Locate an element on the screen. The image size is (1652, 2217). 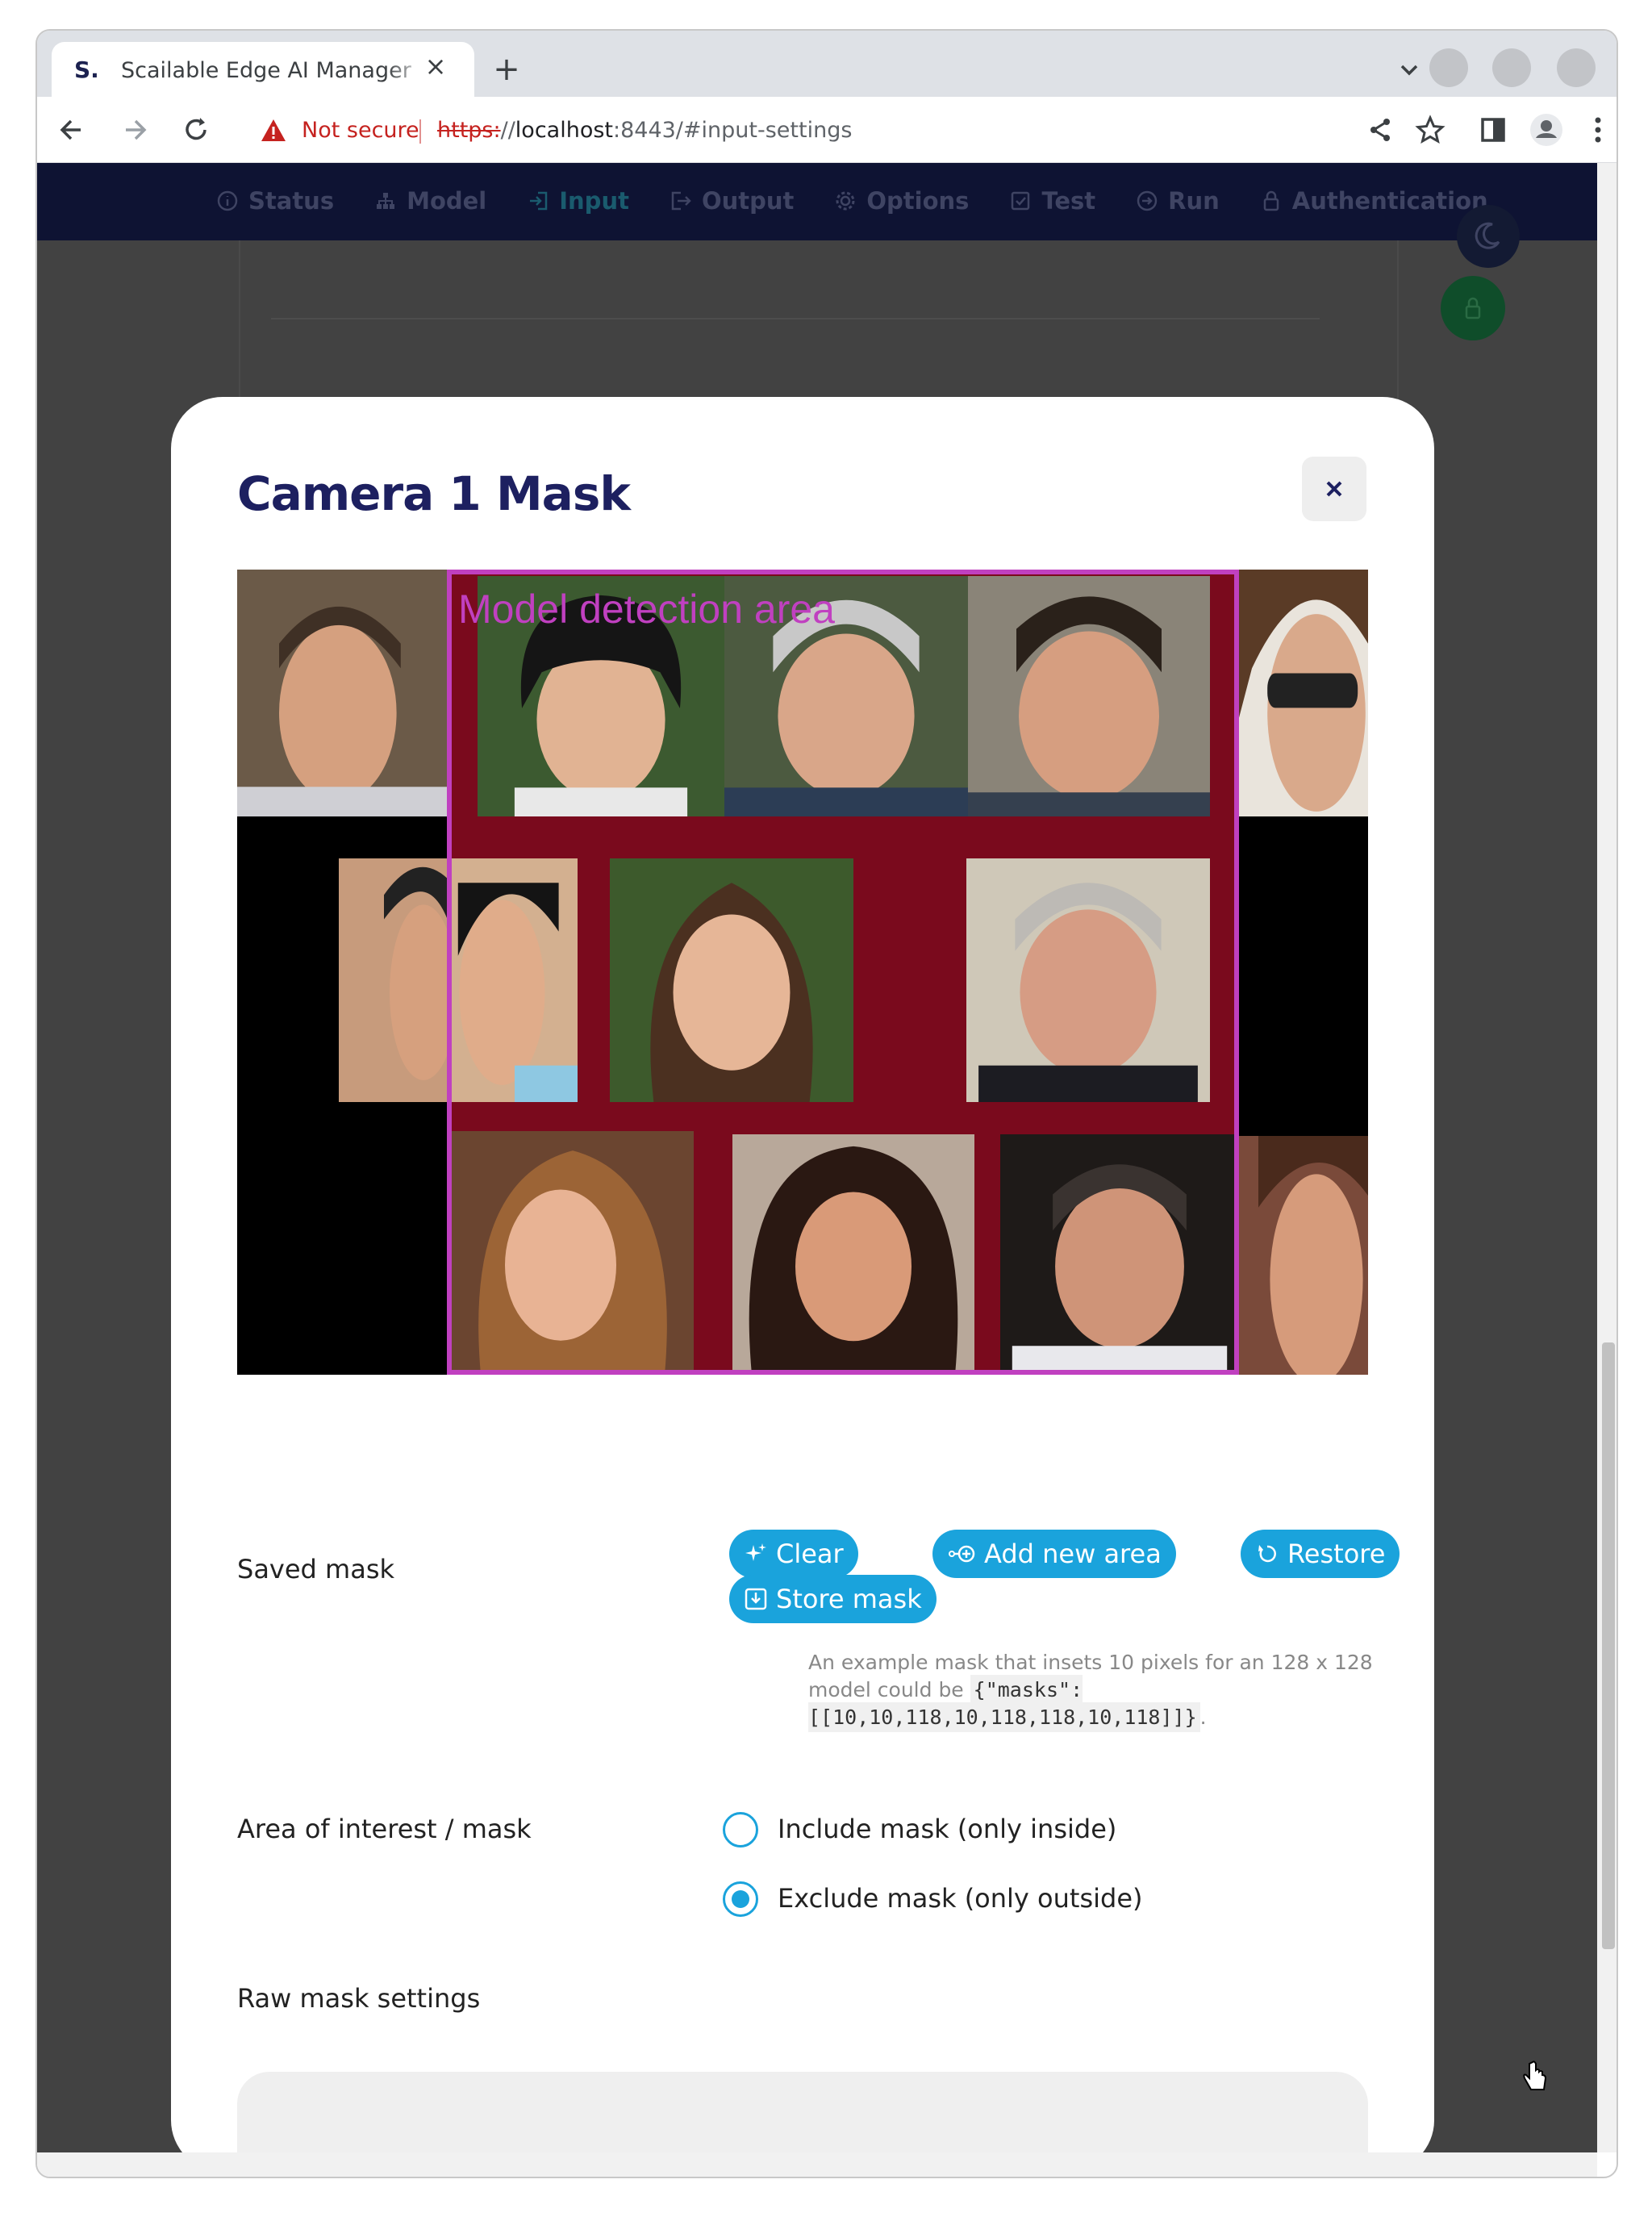
play-circle-icon is located at coordinates (1147, 200).